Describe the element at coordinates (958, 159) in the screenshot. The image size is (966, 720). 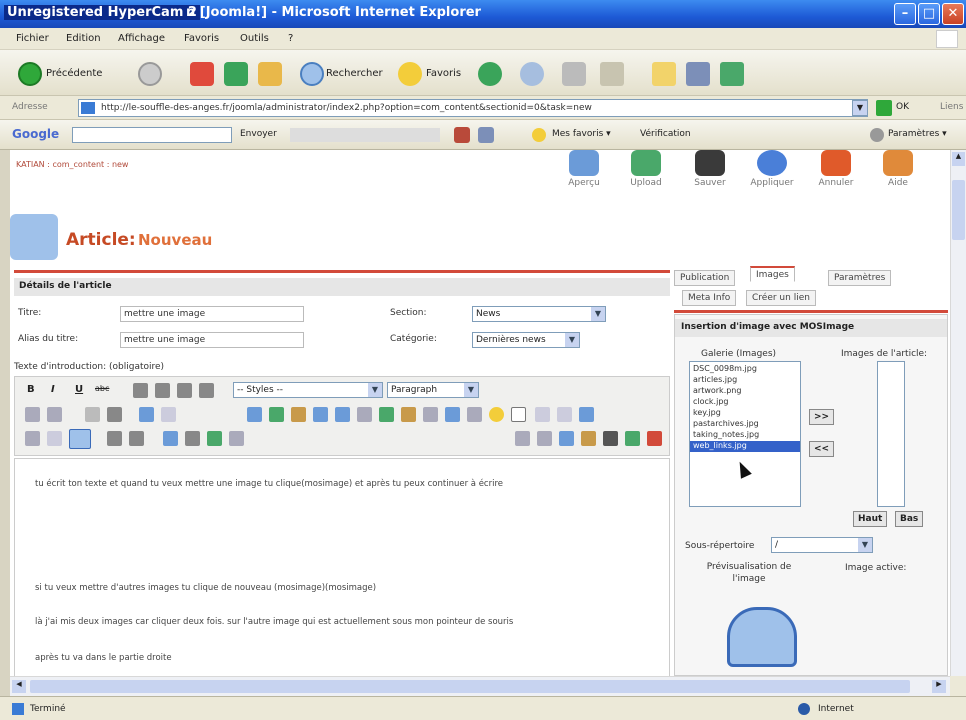
I see `scroll-up-arrow-icon: ▲` at that location.